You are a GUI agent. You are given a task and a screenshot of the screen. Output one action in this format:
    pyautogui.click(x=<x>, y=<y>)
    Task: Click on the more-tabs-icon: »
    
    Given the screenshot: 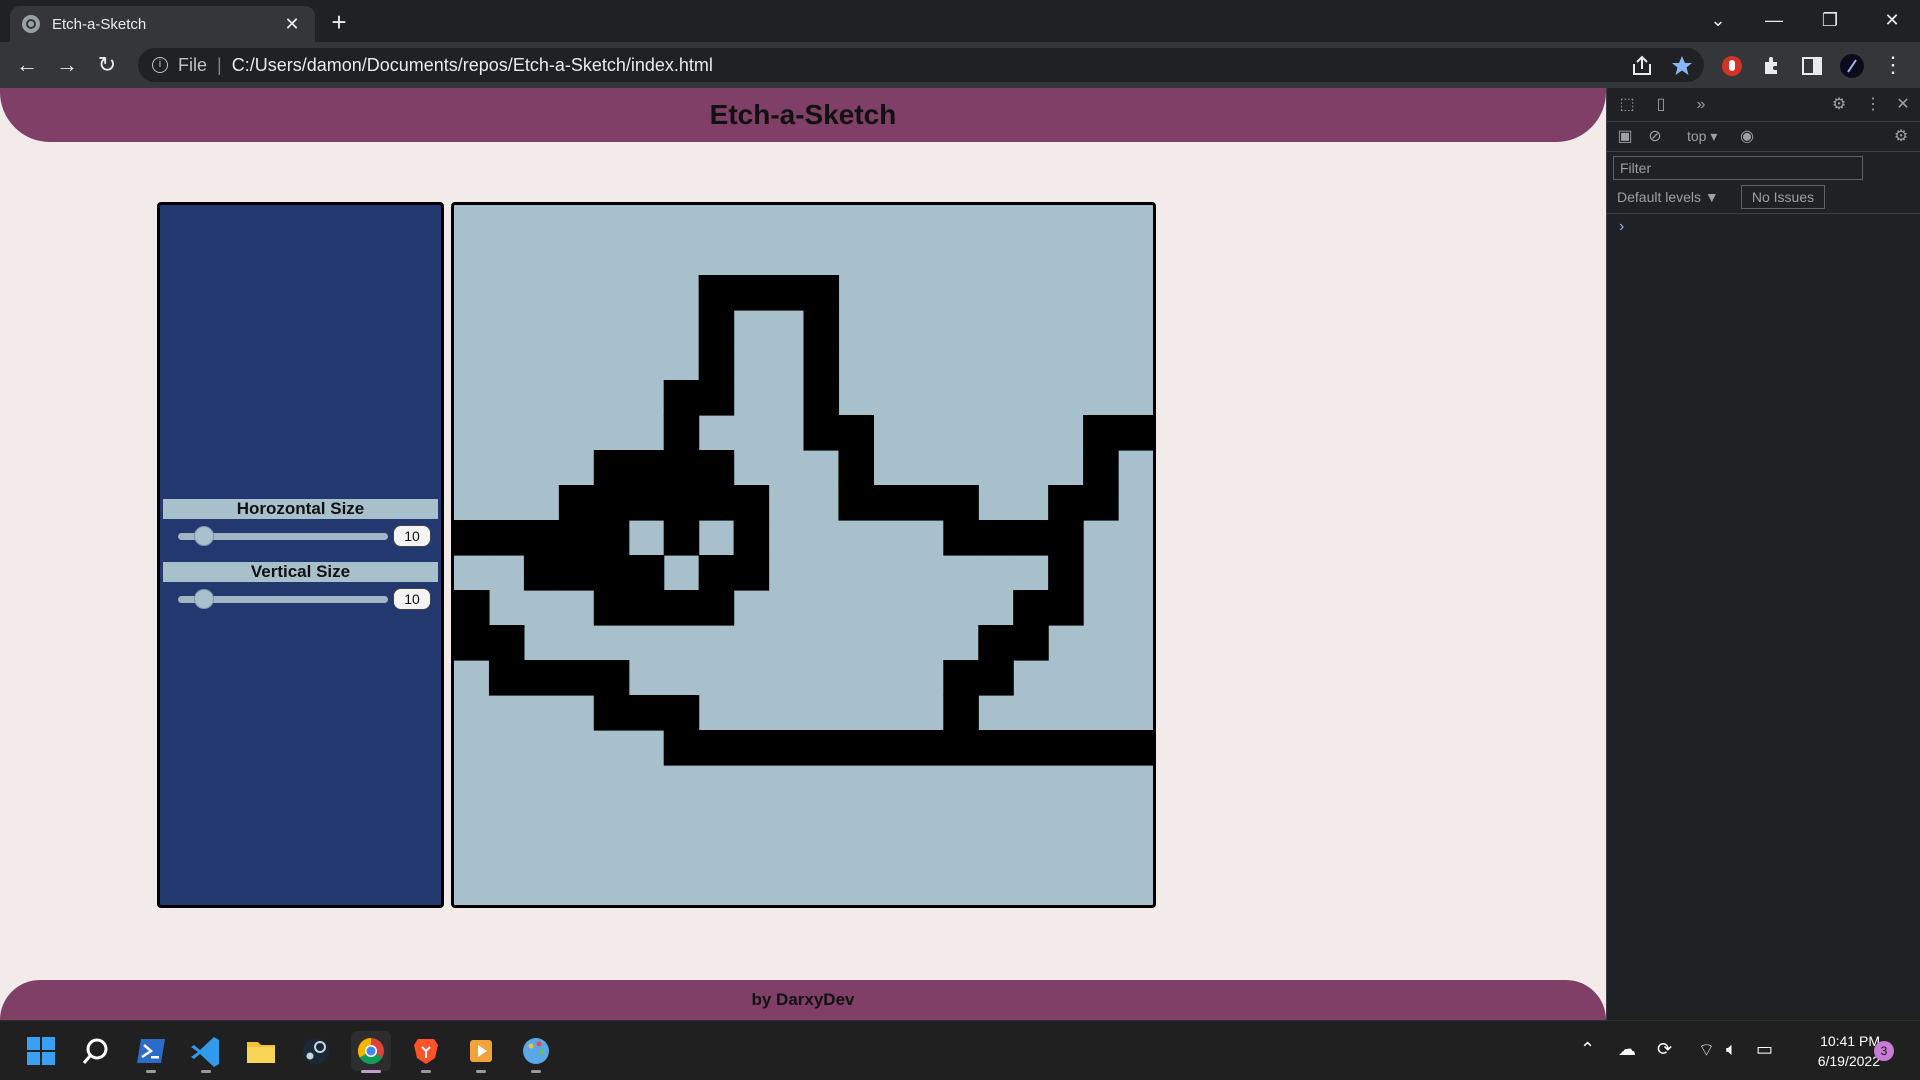 What is the action you would take?
    pyautogui.click(x=1701, y=105)
    